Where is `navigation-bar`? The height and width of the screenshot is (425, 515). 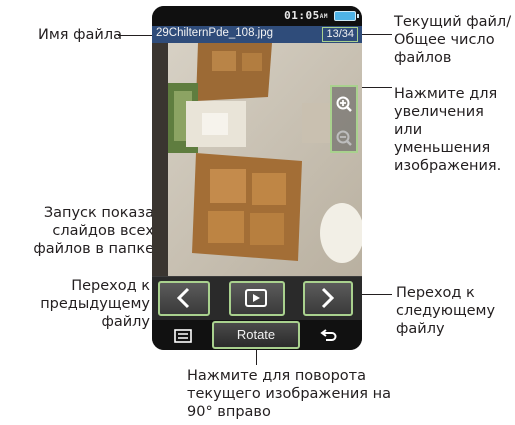 navigation-bar is located at coordinates (257, 298).